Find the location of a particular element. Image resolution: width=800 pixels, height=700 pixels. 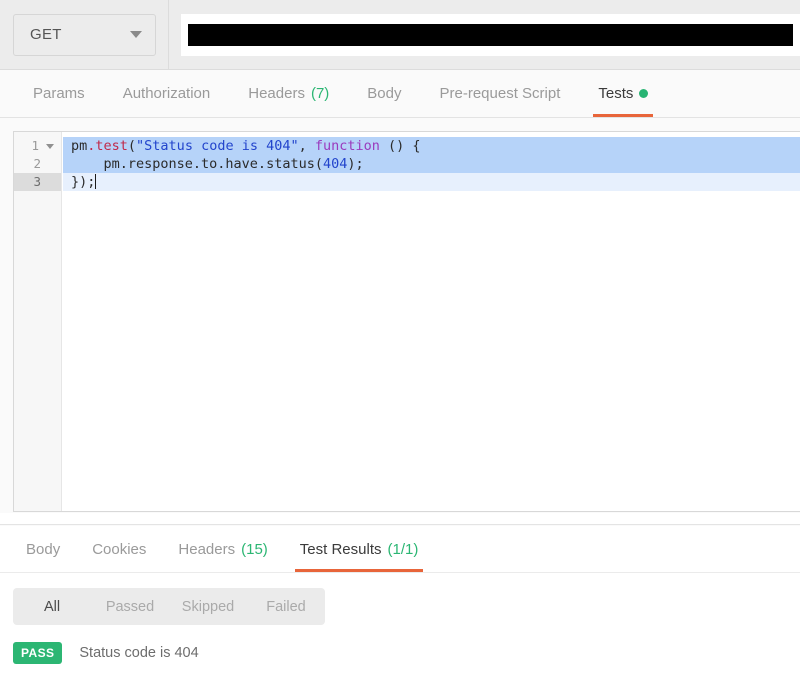

text-cursor is located at coordinates (96, 181).